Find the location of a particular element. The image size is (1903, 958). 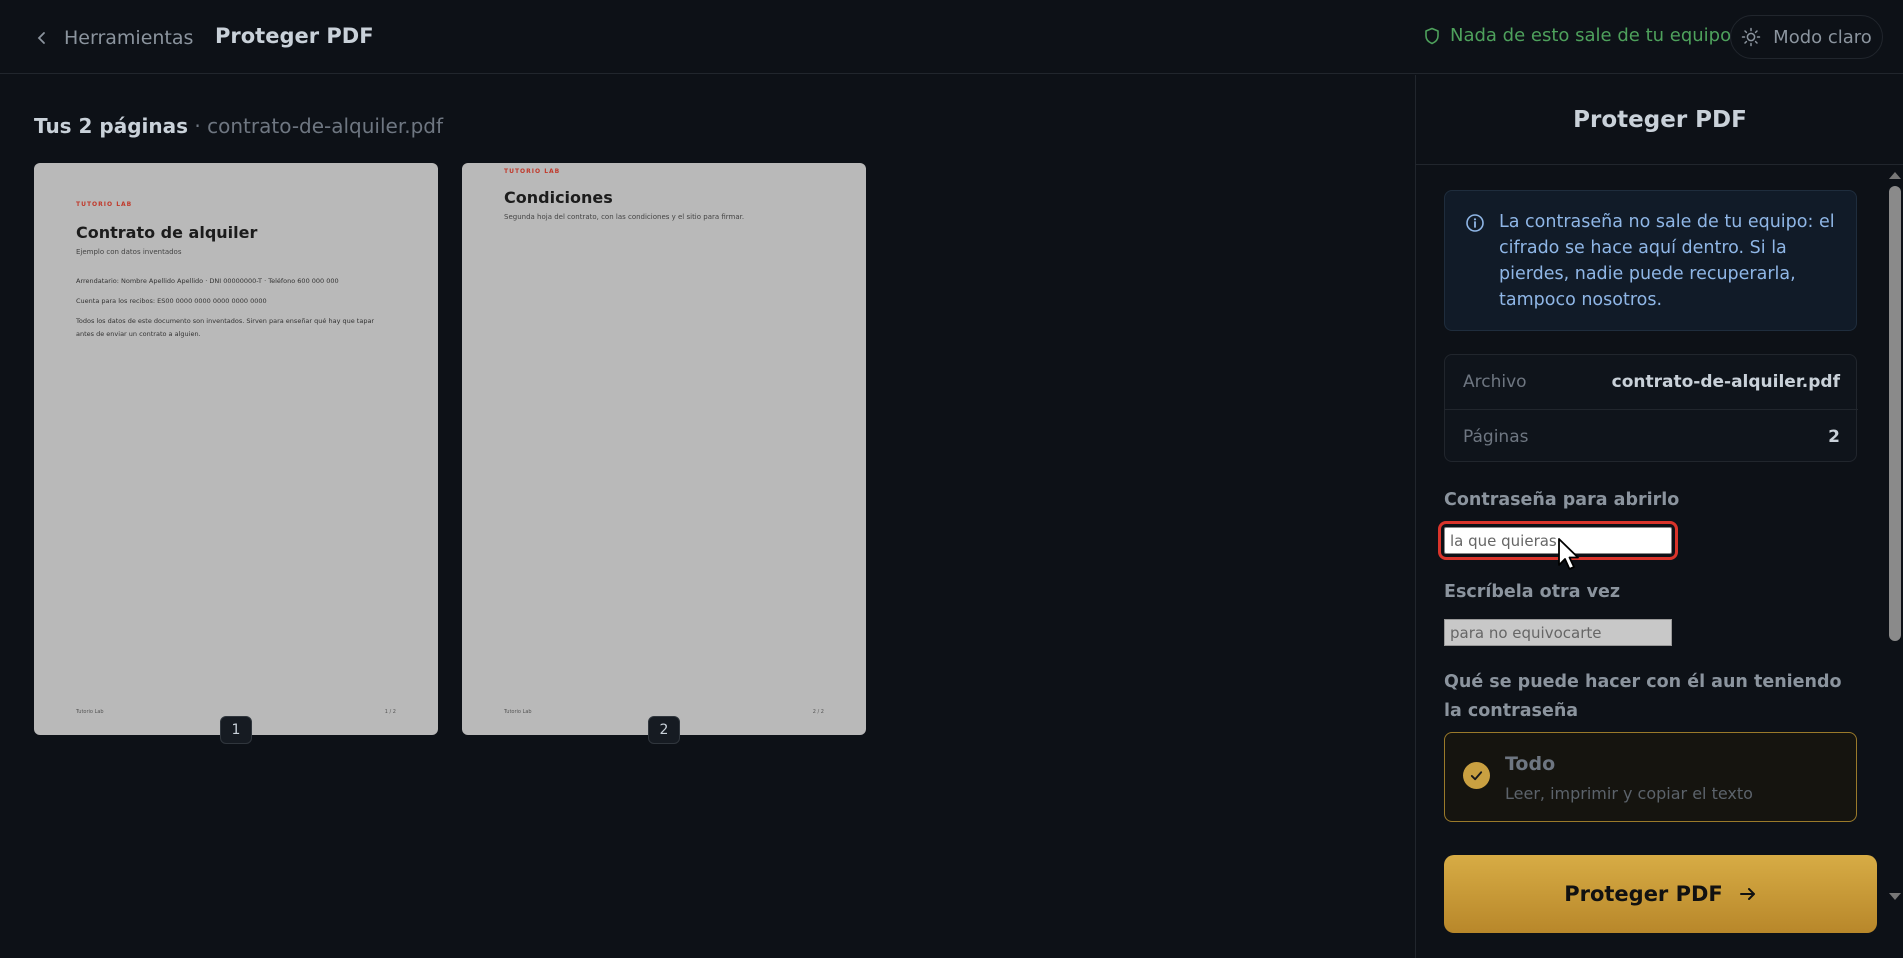

confirm-password-input is located at coordinates (1558, 632).